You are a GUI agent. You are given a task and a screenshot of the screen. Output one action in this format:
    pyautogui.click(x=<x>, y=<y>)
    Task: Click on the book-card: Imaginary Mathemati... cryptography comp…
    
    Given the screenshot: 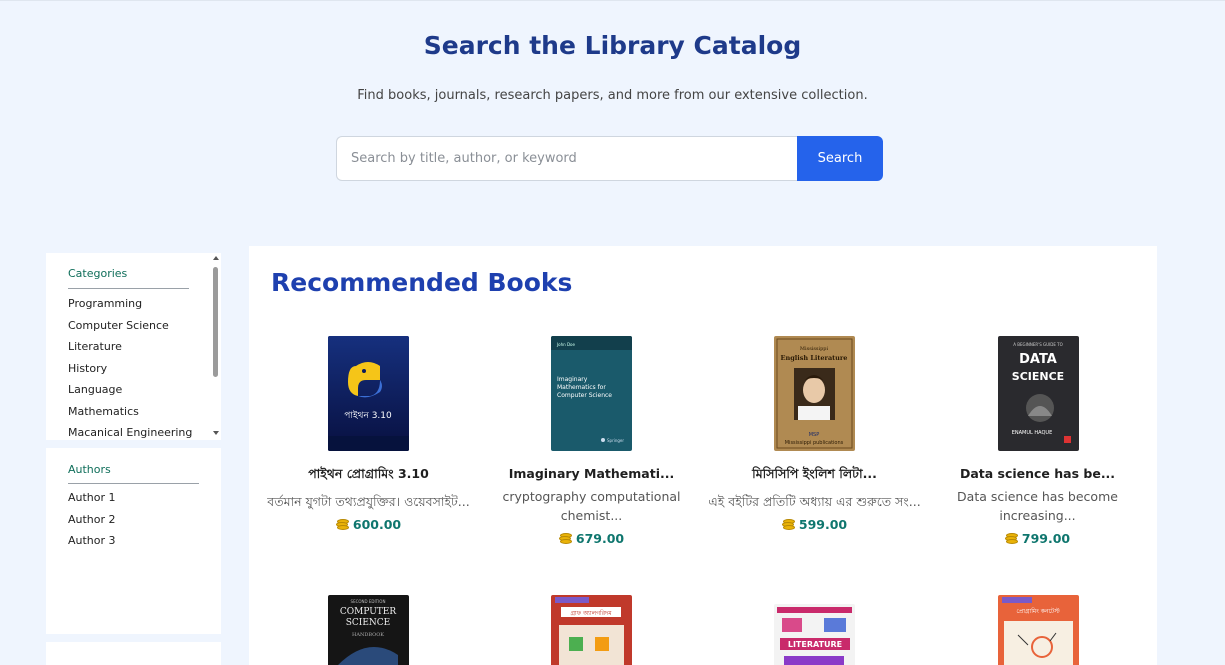 What is the action you would take?
    pyautogui.click(x=591, y=506)
    